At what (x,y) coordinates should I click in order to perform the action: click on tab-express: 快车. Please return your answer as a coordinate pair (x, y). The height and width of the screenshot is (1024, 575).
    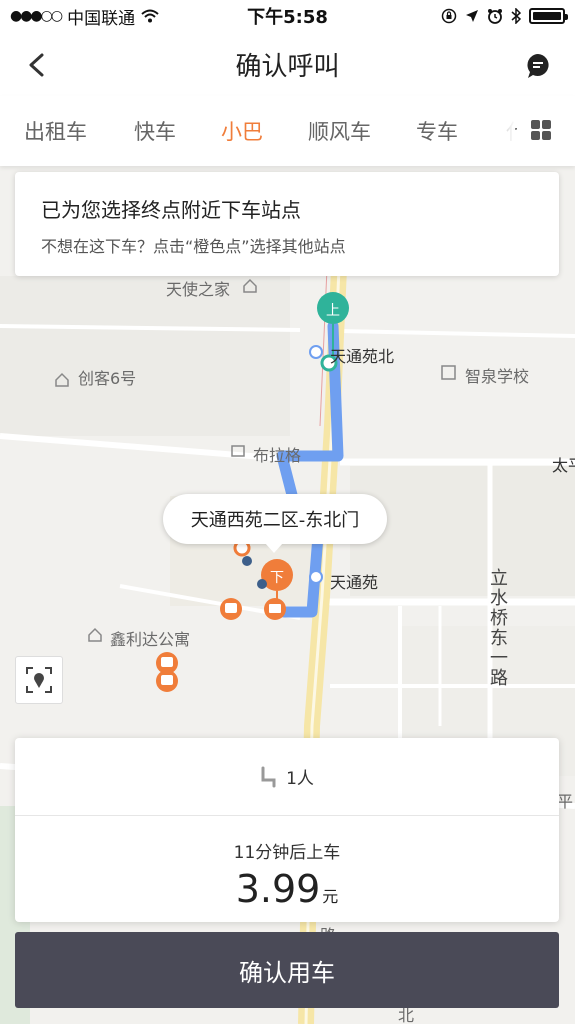
    Looking at the image, I should click on (155, 131).